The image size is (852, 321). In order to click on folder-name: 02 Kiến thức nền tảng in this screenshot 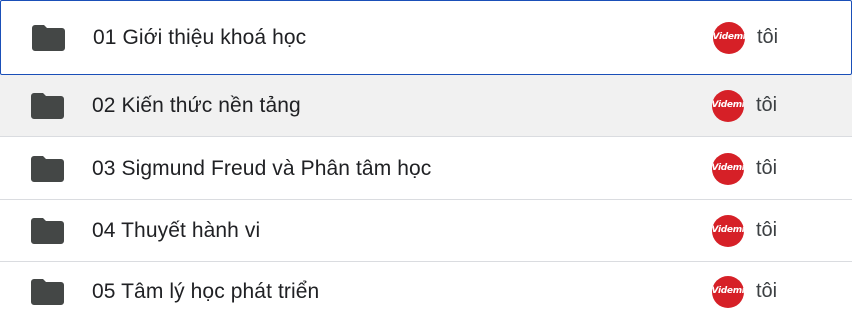, I will do `click(196, 105)`.